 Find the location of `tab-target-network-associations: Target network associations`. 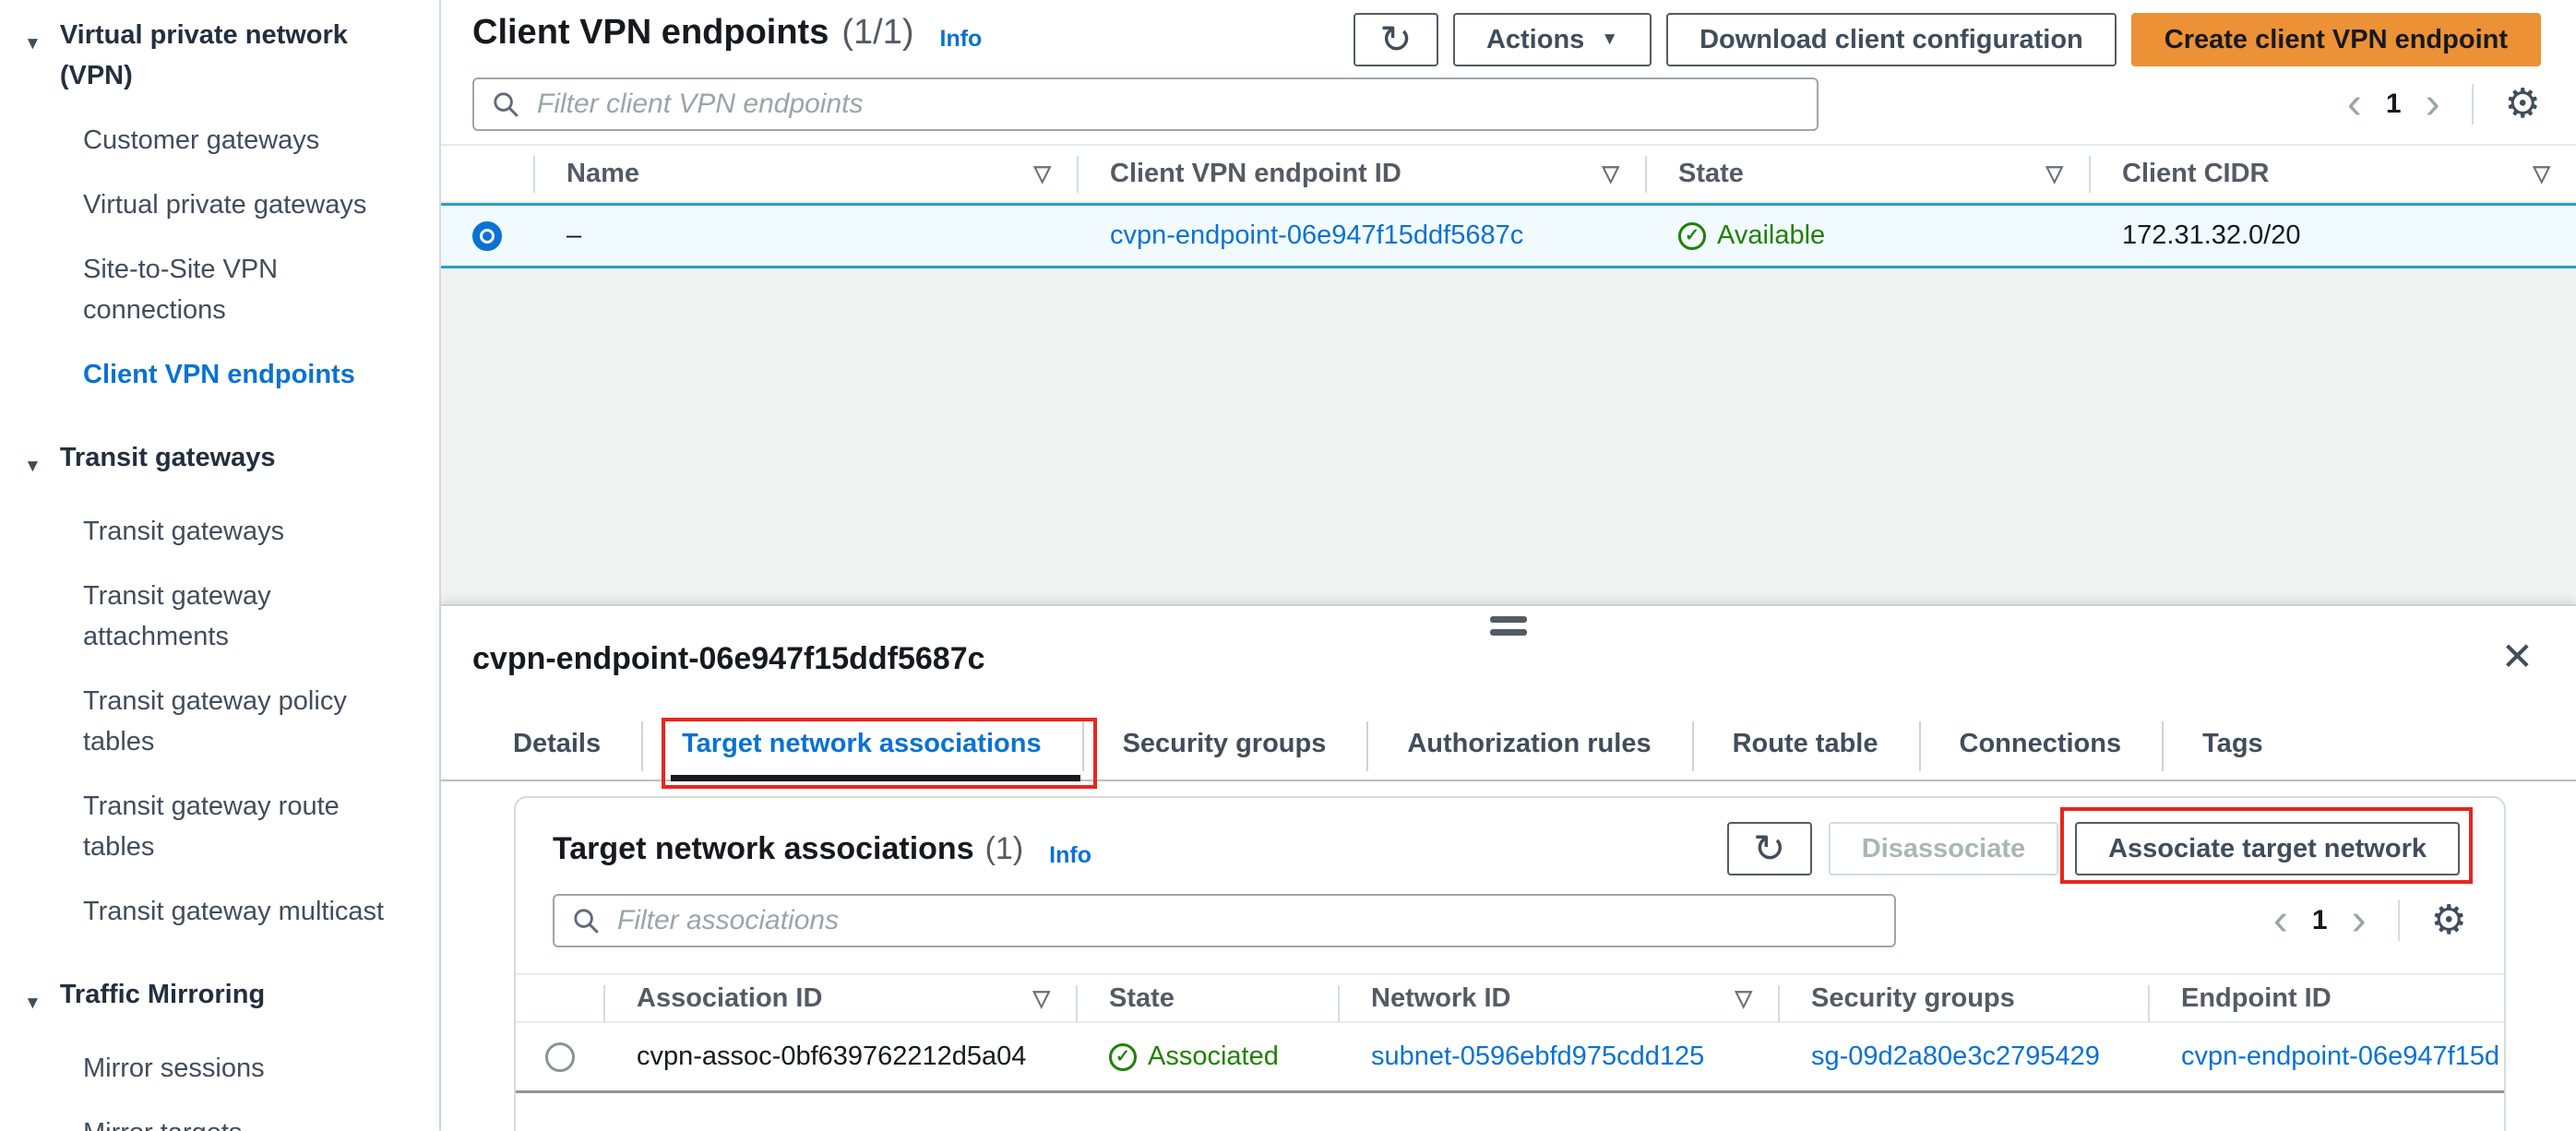

tab-target-network-associations: Target network associations is located at coordinates (869, 752).